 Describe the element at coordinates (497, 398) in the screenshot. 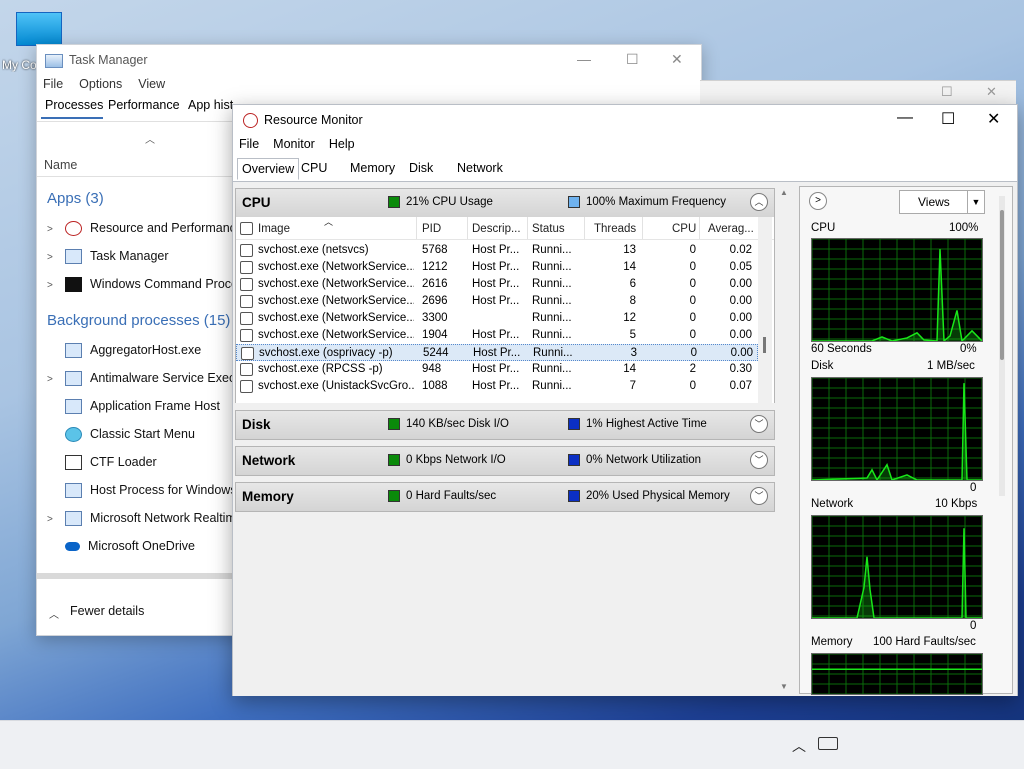

I see `table-row-partial` at that location.